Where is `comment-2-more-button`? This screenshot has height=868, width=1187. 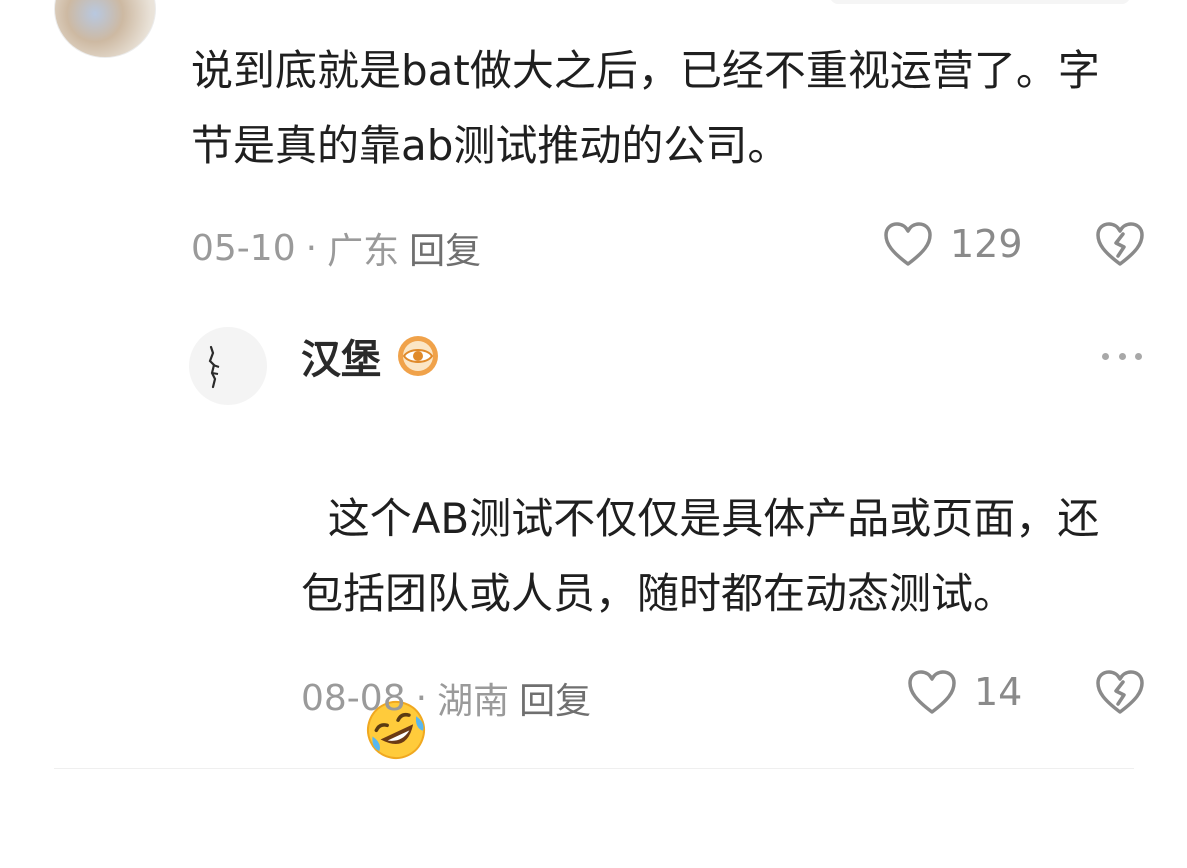 comment-2-more-button is located at coordinates (1122, 356).